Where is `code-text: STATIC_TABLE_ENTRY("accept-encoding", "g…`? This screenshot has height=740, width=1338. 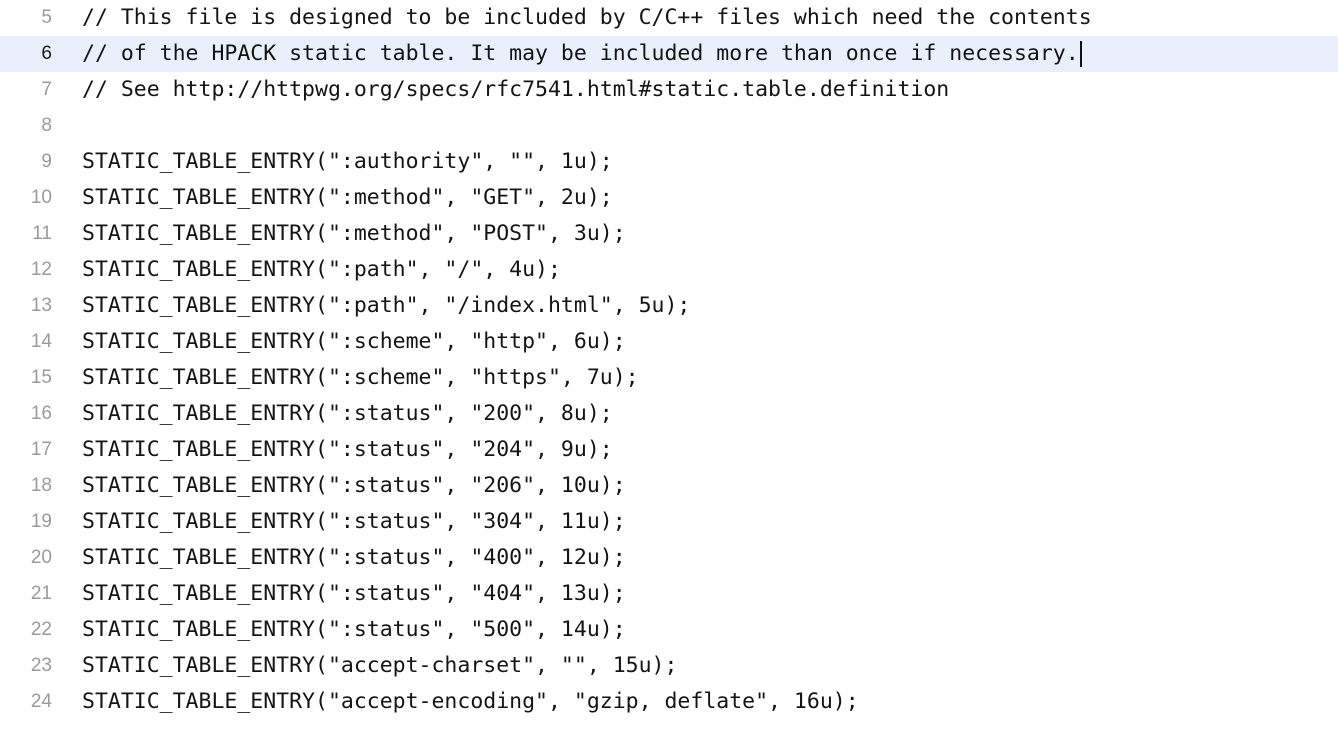 code-text: STATIC_TABLE_ENTRY("accept-encoding", "g… is located at coordinates (470, 702).